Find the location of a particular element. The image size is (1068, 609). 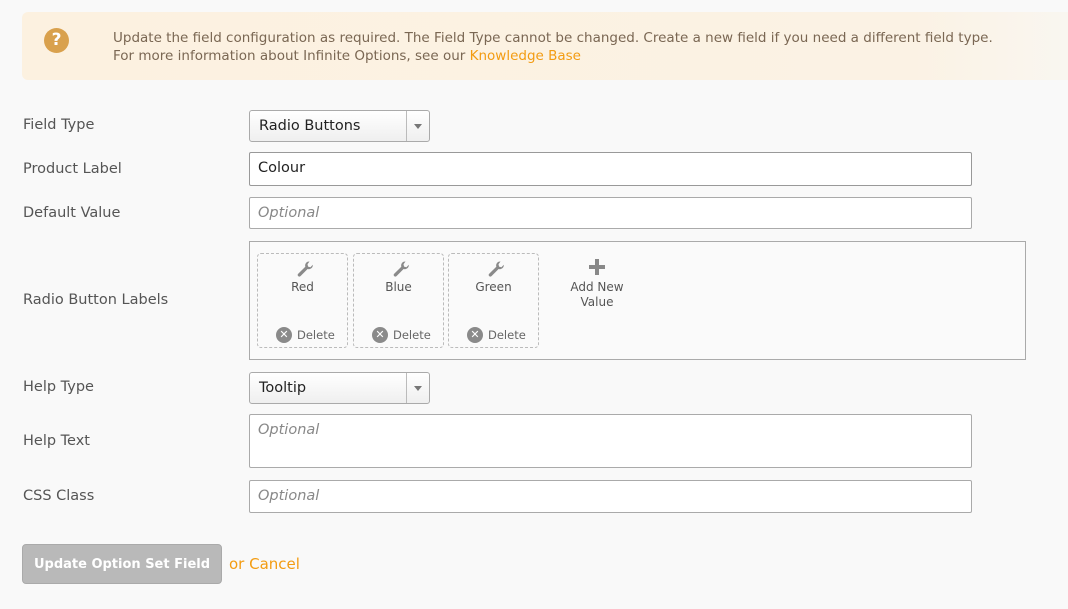

field-type-select: Radio Buttons is located at coordinates (339, 126).